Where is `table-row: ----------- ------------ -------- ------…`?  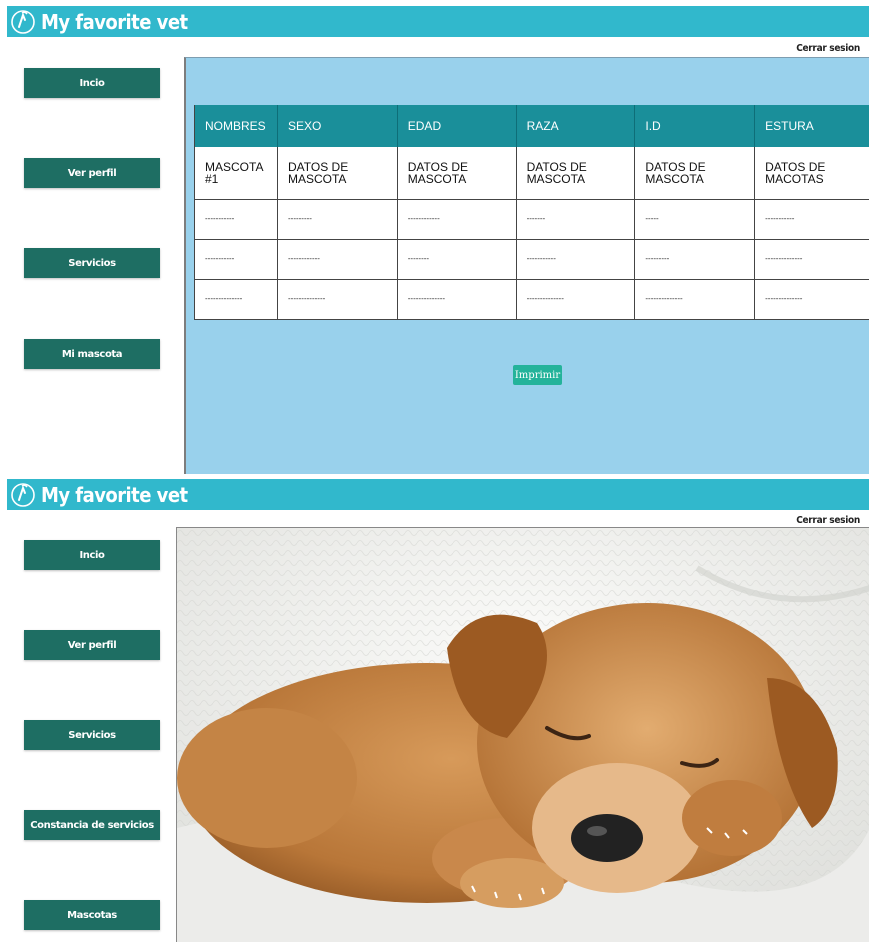
table-row: ----------- ------------ -------- ------… is located at coordinates (531, 259).